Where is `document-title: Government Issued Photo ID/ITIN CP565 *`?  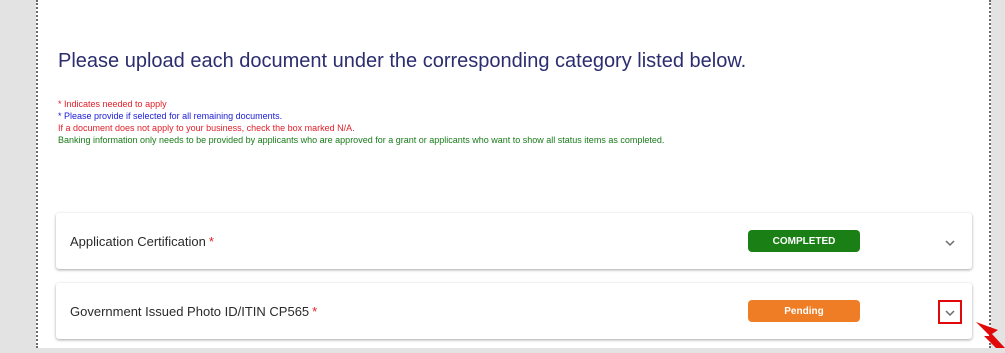 document-title: Government Issued Photo ID/ITIN CP565 * is located at coordinates (193, 311).